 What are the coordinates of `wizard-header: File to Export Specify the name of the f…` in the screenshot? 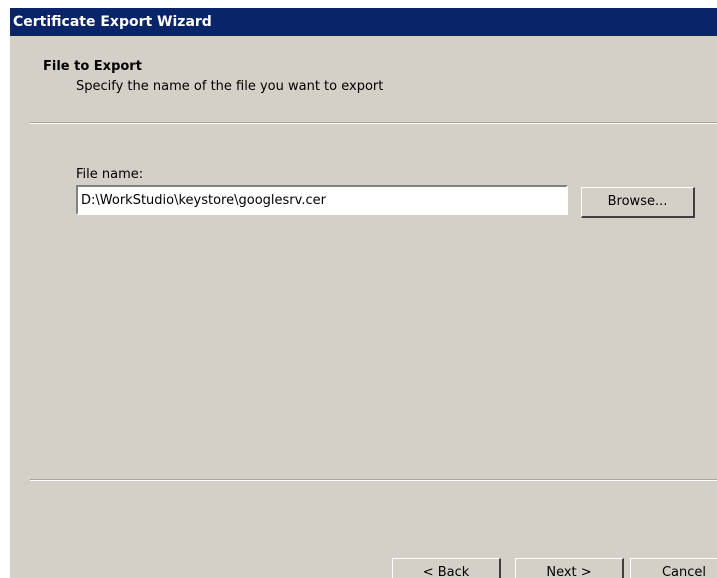 It's located at (363, 79).